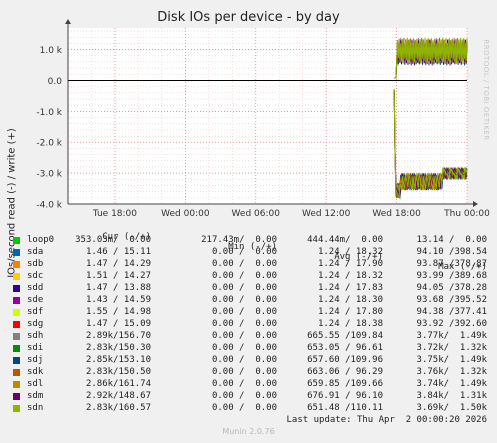 The width and height of the screenshot is (497, 443). What do you see at coordinates (451, 324) in the screenshot?
I see `legend-max: 93.92 /392.60` at bounding box center [451, 324].